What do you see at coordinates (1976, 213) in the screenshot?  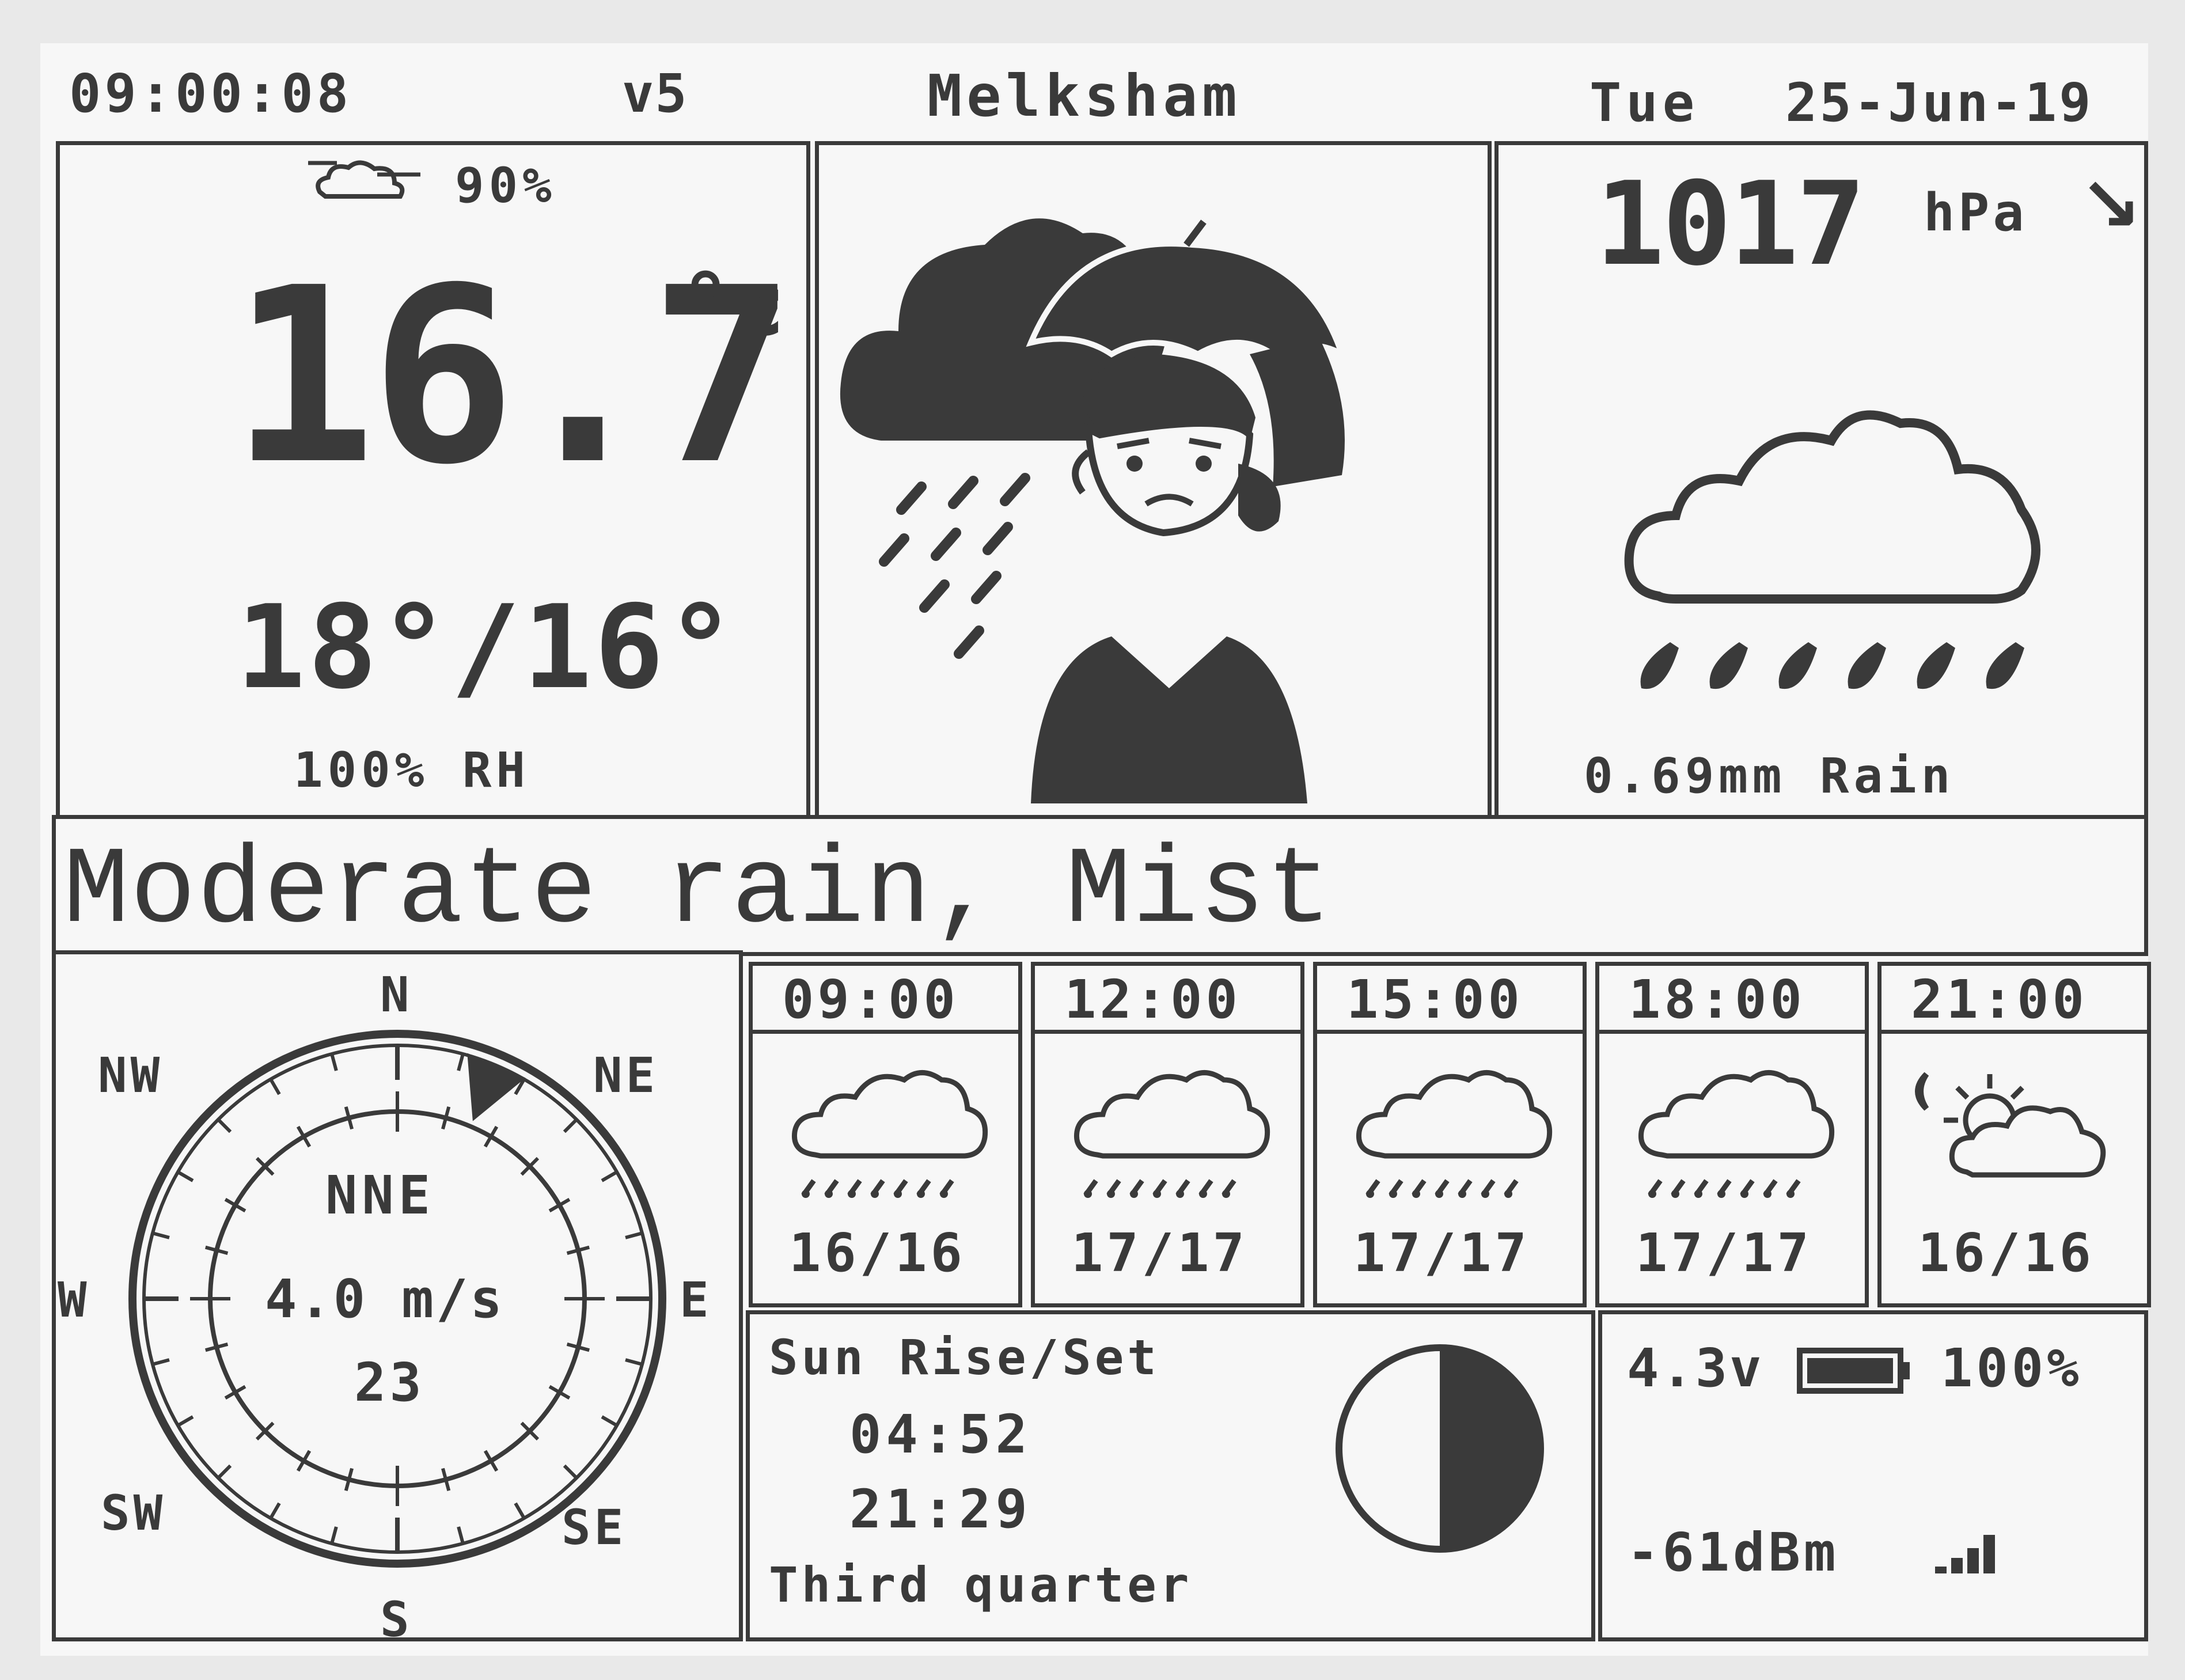 I see `pressure-unit: hPa` at bounding box center [1976, 213].